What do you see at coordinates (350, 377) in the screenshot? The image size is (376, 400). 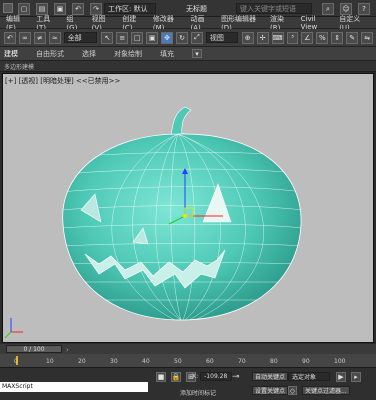 I see `playback-controls: ▶ ▸` at bounding box center [350, 377].